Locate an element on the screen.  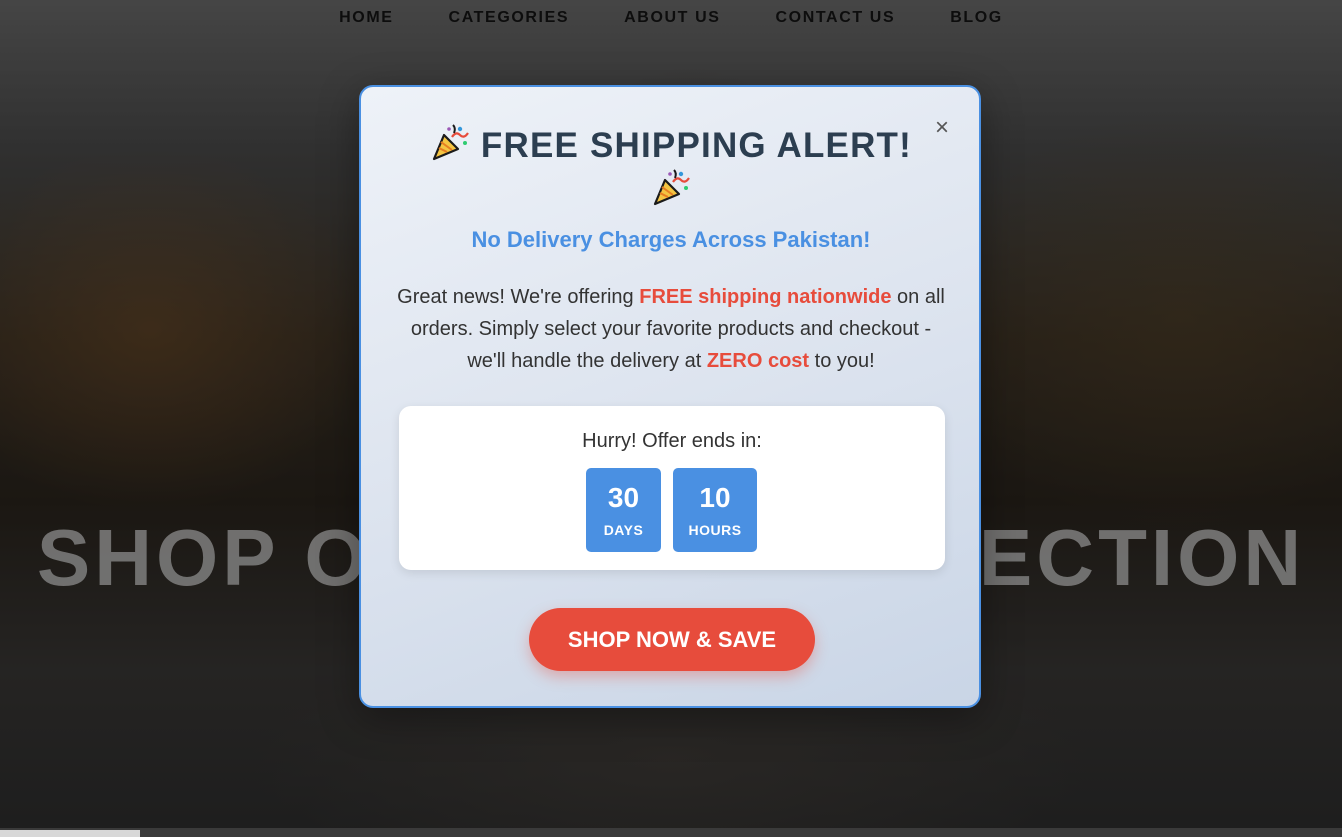
nav-blog: BLOG is located at coordinates (976, 18).